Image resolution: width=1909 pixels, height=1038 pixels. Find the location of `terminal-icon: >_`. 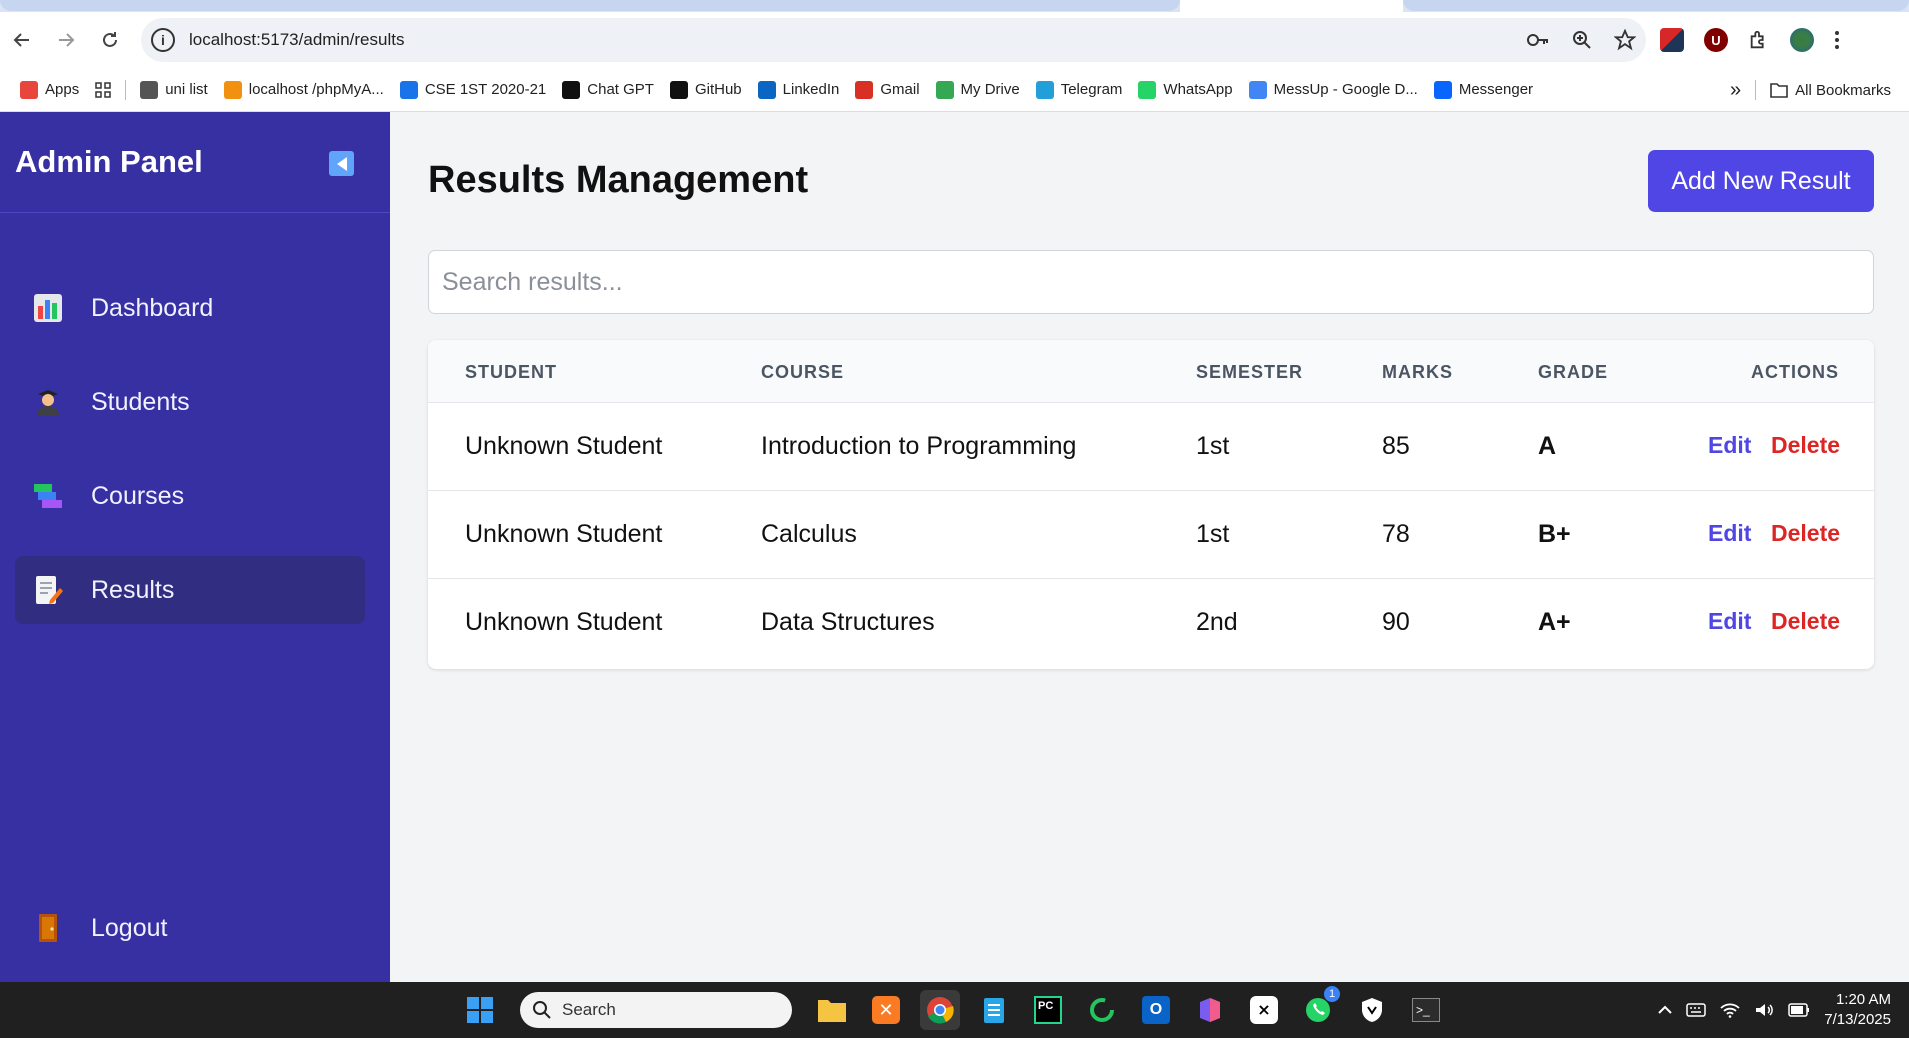

terminal-icon: >_ is located at coordinates (1426, 1010).